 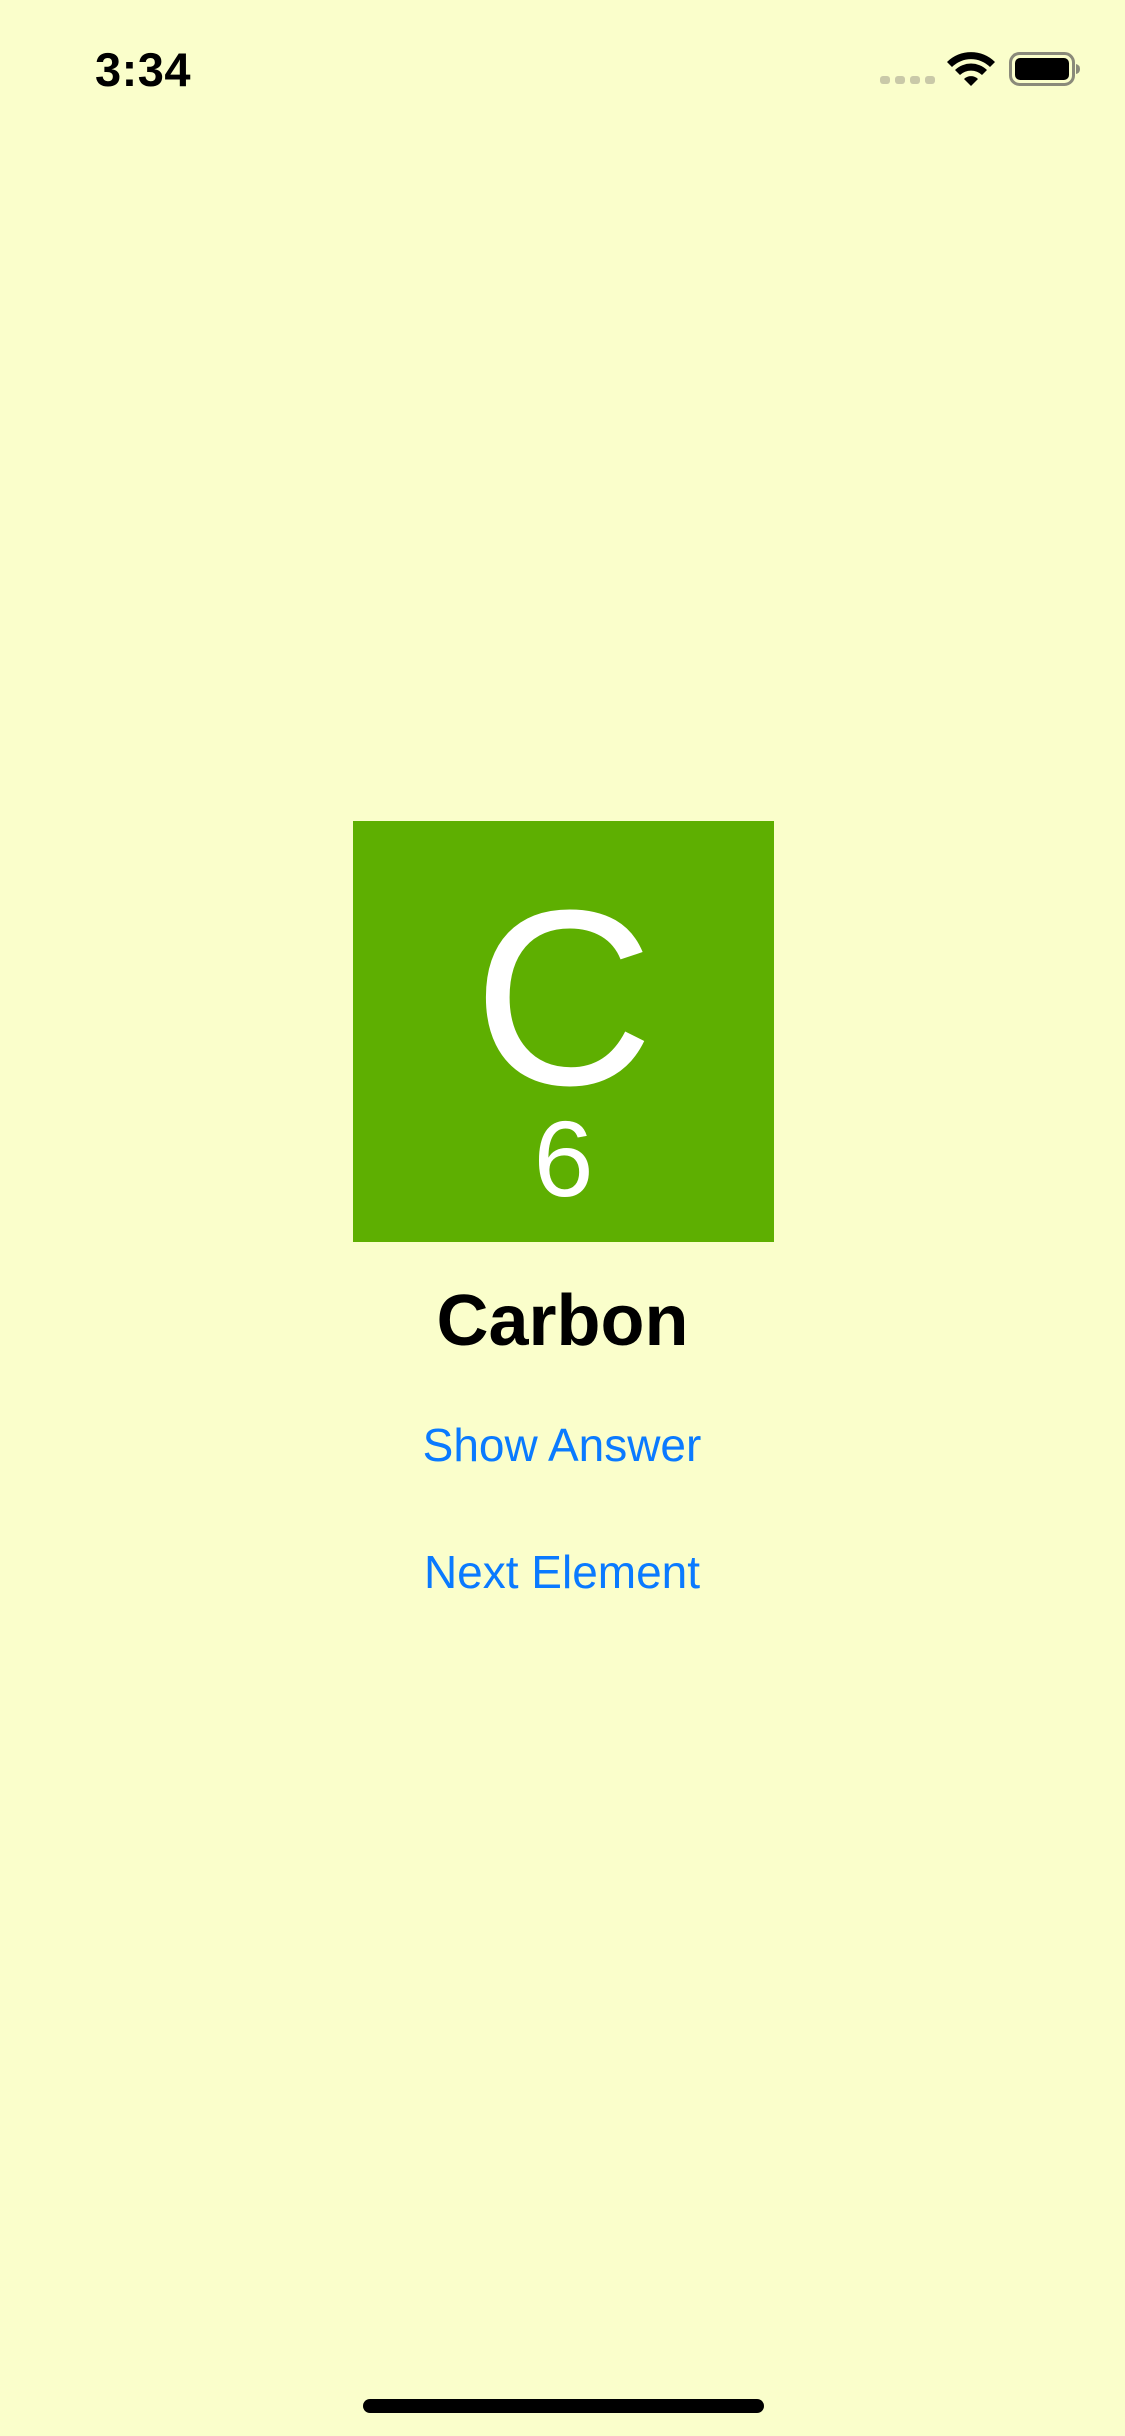 I want to click on status-time: 3:34, so click(x=143, y=69).